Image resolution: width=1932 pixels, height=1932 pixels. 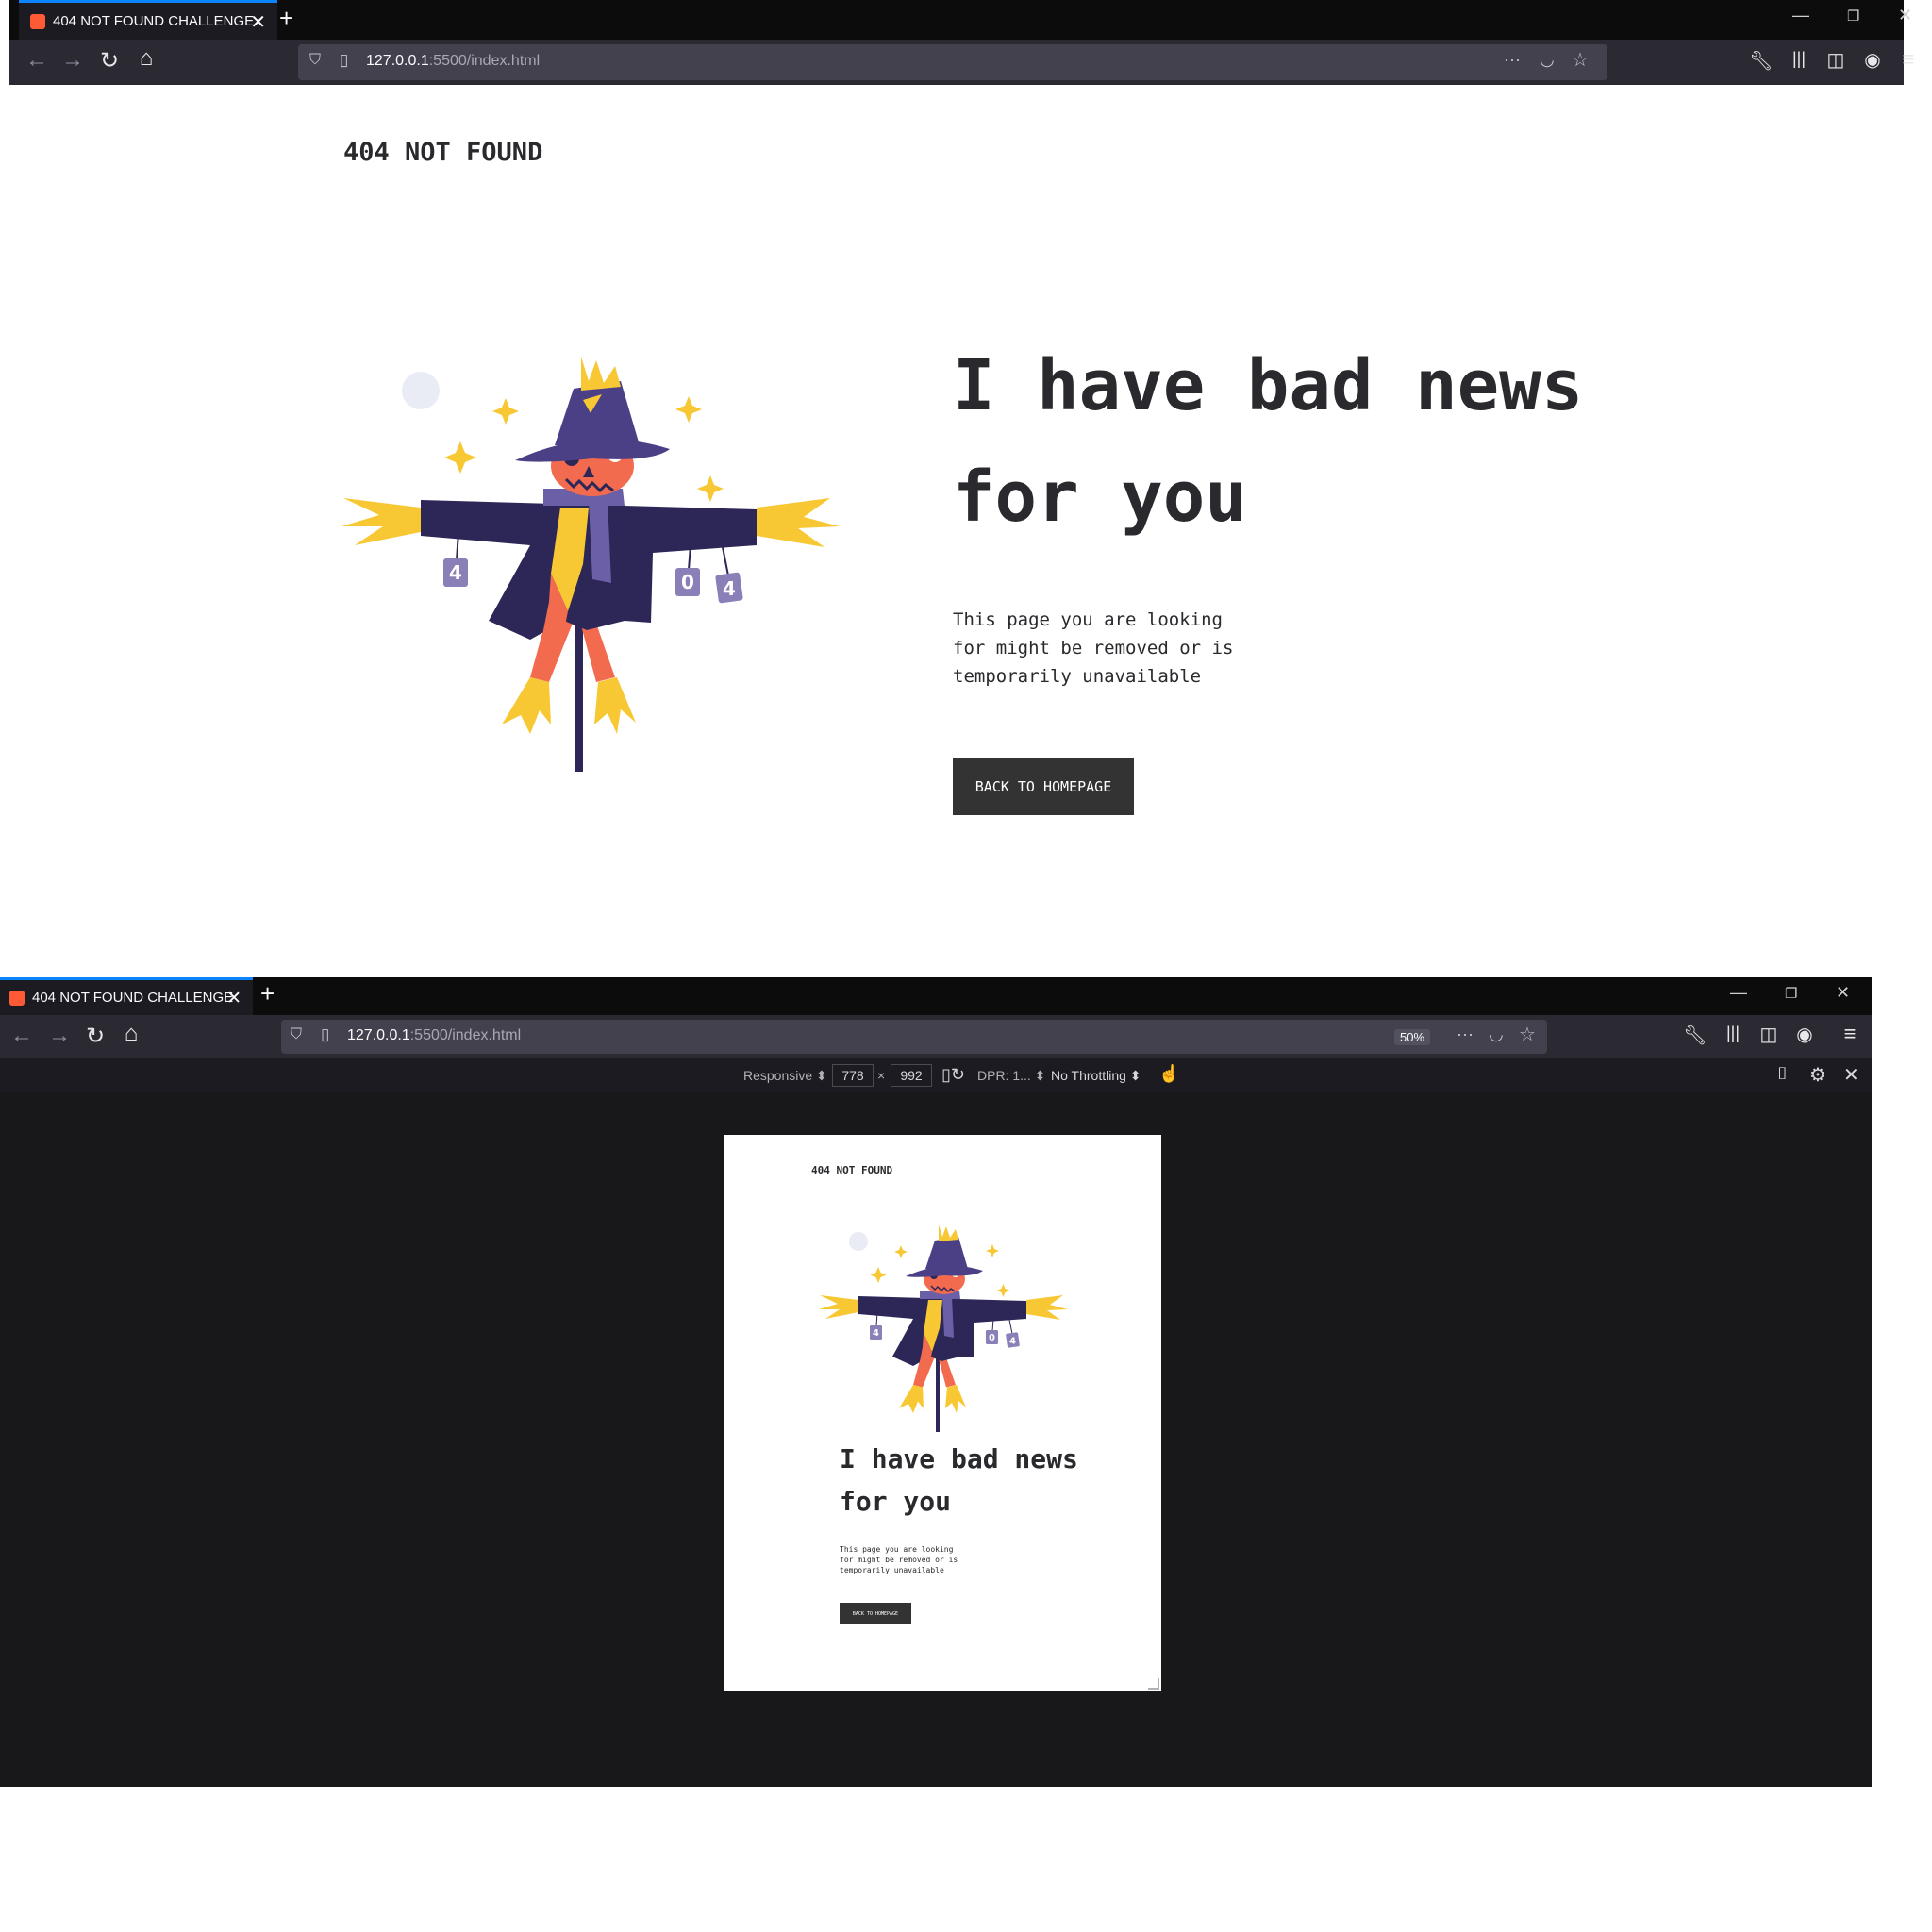 What do you see at coordinates (959, 1459) in the screenshot?
I see `heading-line-1-small: I have bad news` at bounding box center [959, 1459].